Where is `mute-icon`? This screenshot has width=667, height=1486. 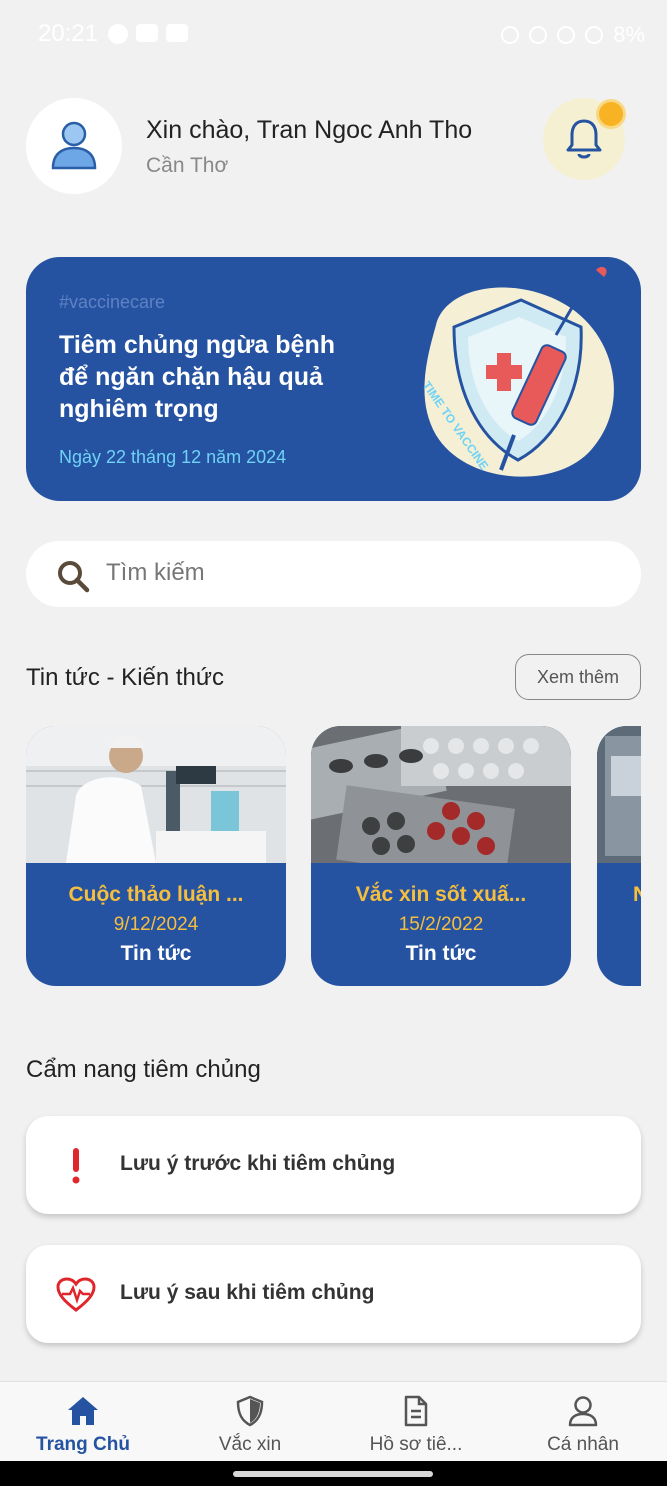 mute-icon is located at coordinates (538, 35).